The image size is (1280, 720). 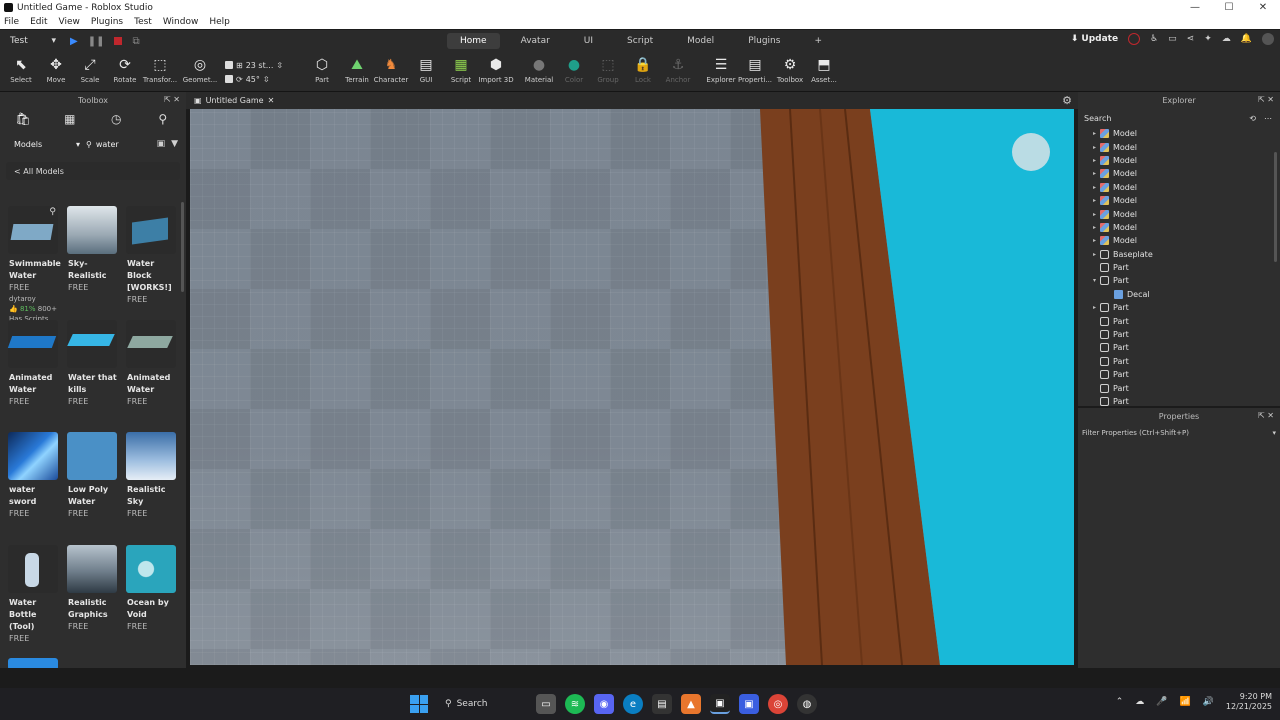 What do you see at coordinates (643, 70) in the screenshot?
I see `lock-tool: 🔒 Lock` at bounding box center [643, 70].